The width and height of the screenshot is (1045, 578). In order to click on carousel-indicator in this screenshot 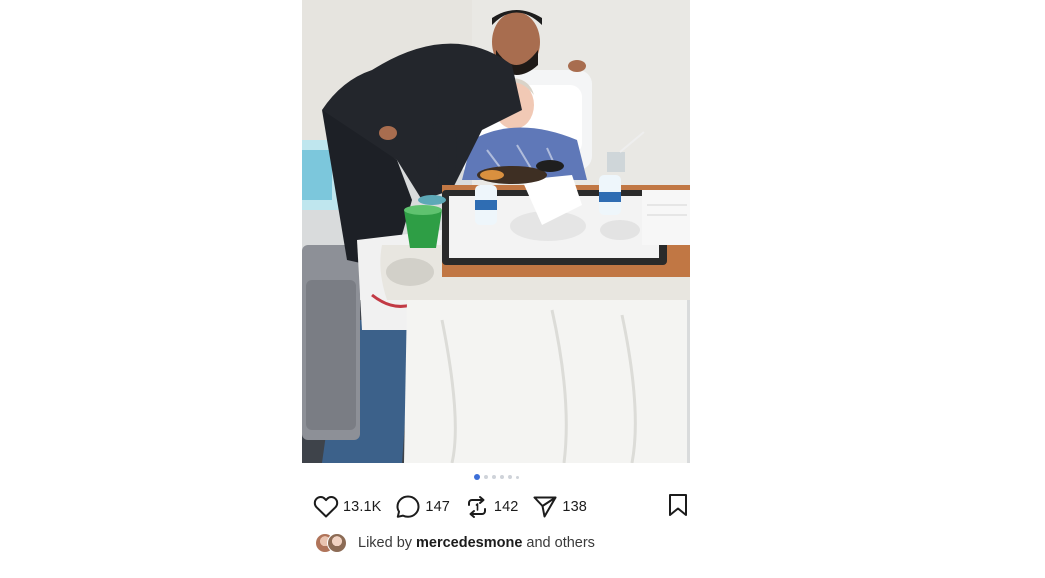, I will do `click(496, 477)`.